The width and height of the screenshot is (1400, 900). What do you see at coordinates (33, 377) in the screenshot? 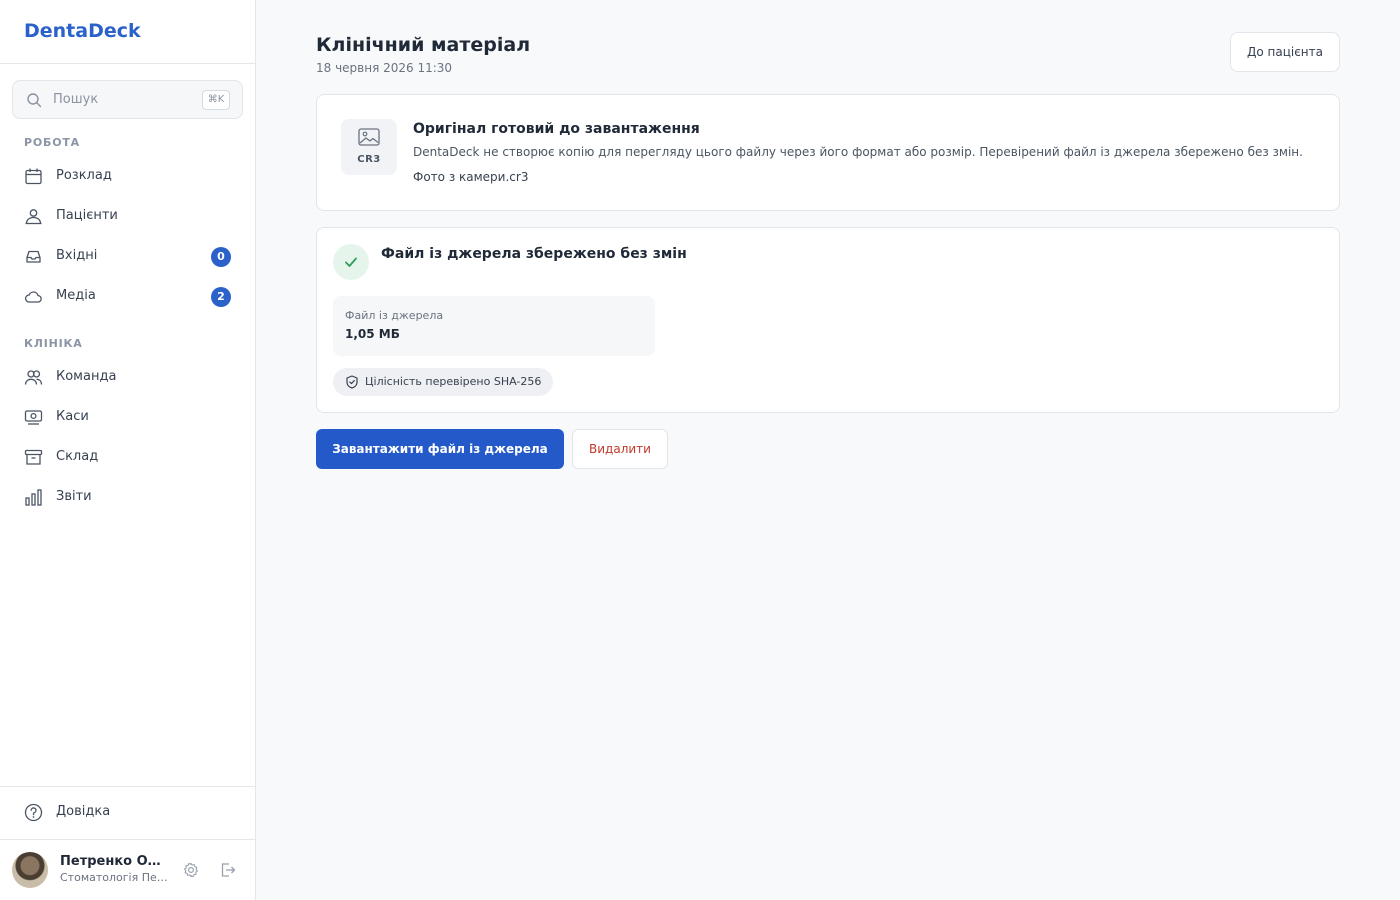
I see `team-icon` at bounding box center [33, 377].